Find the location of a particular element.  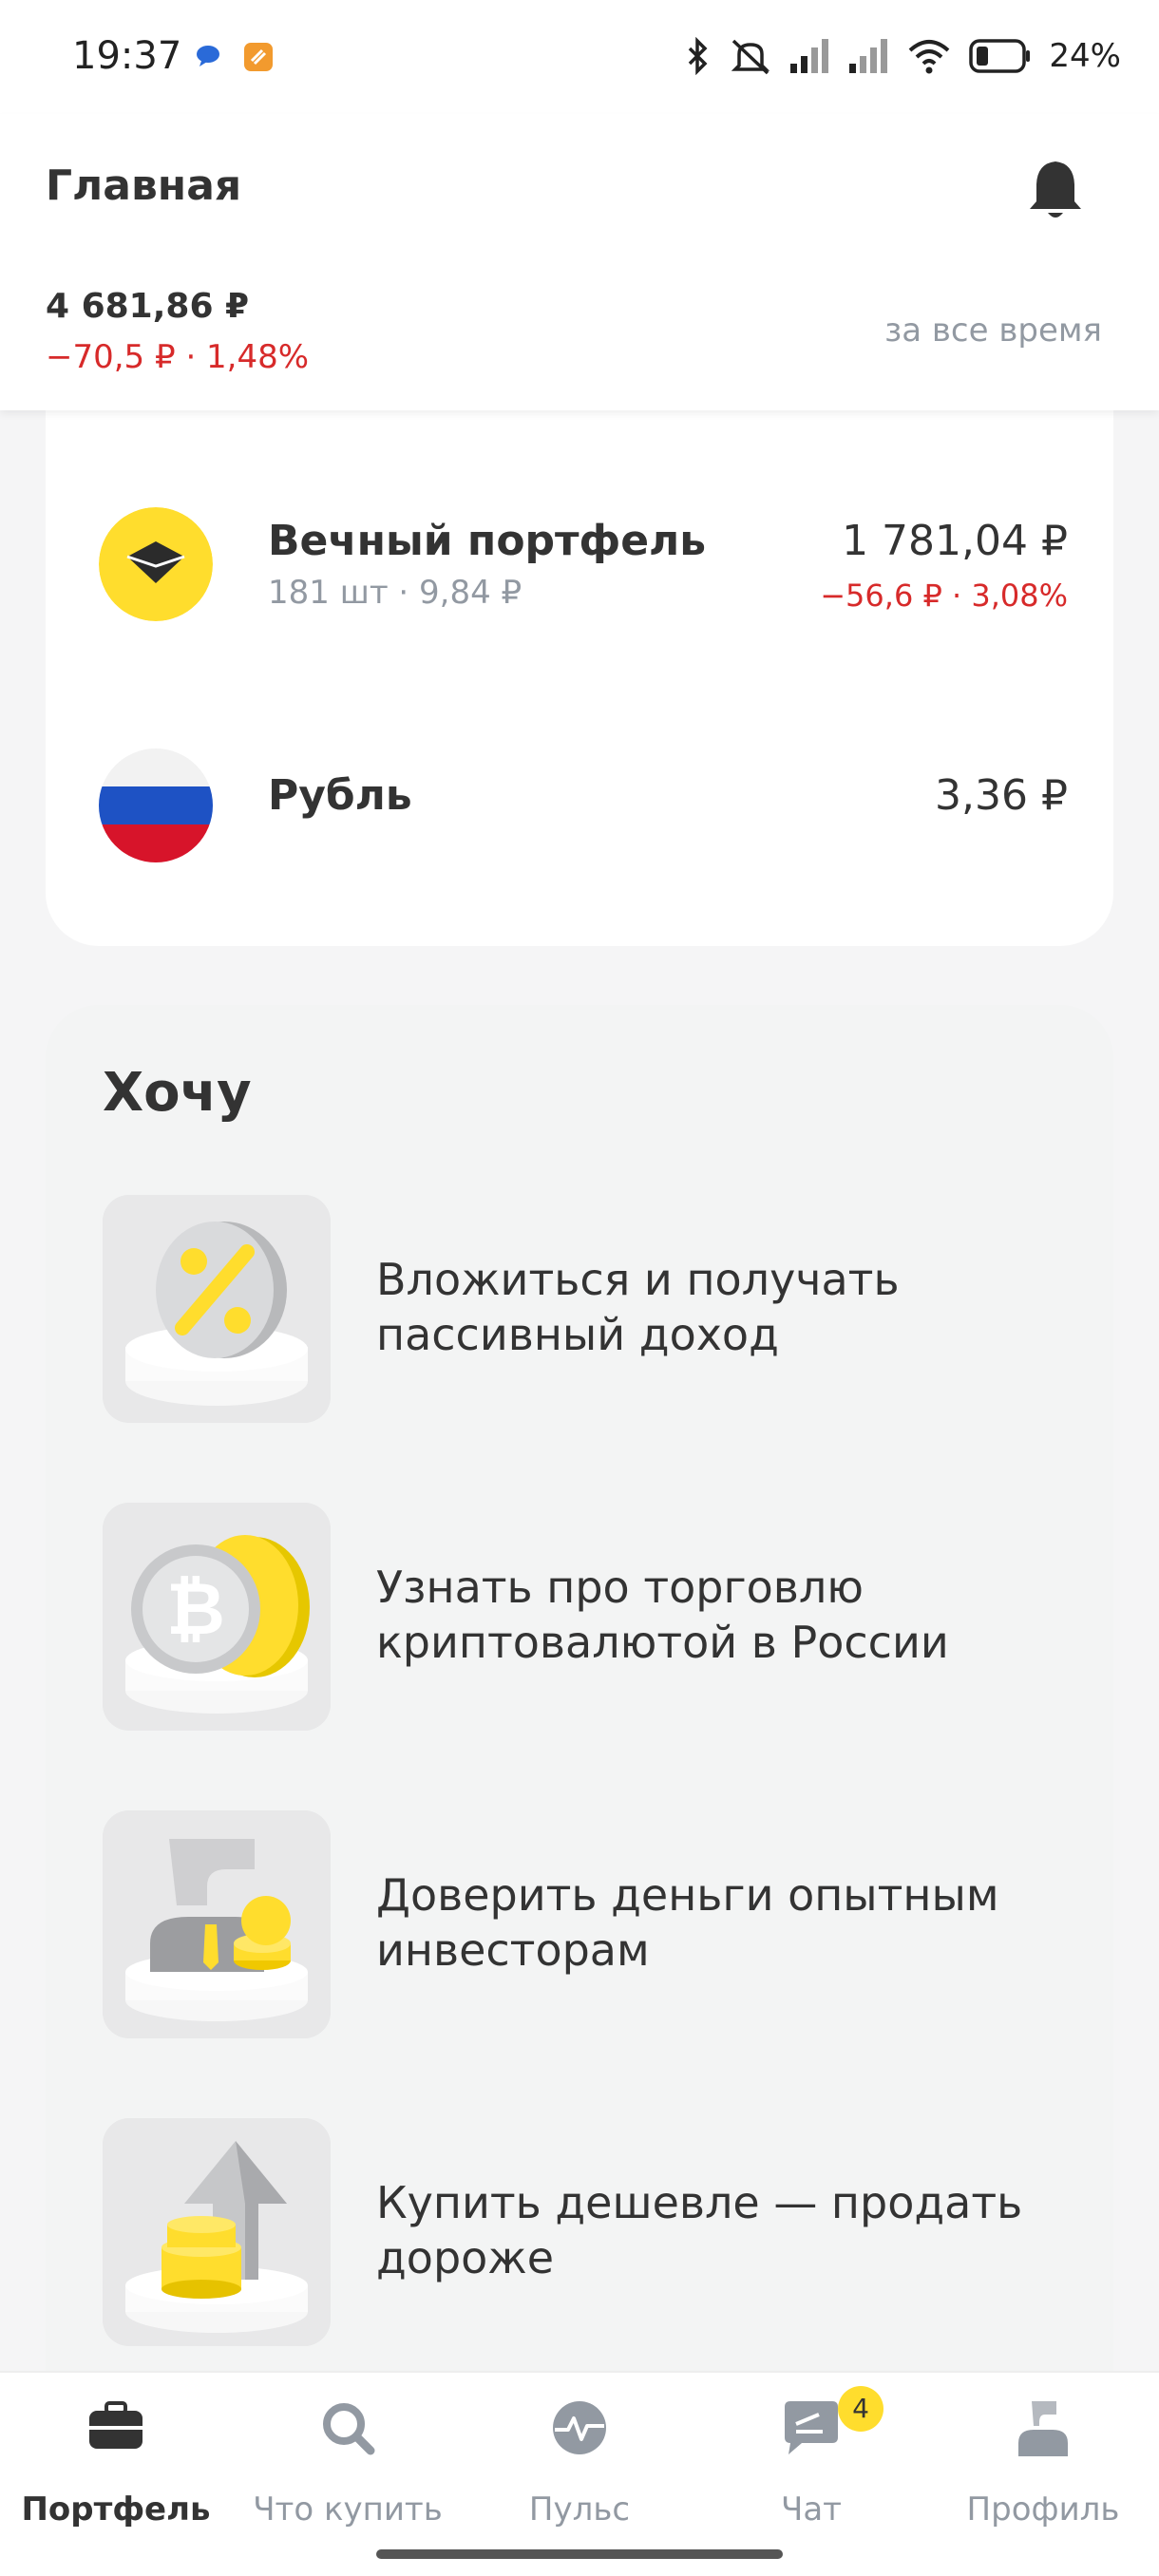

nav-item-profile: Профиль is located at coordinates (1043, 2468).